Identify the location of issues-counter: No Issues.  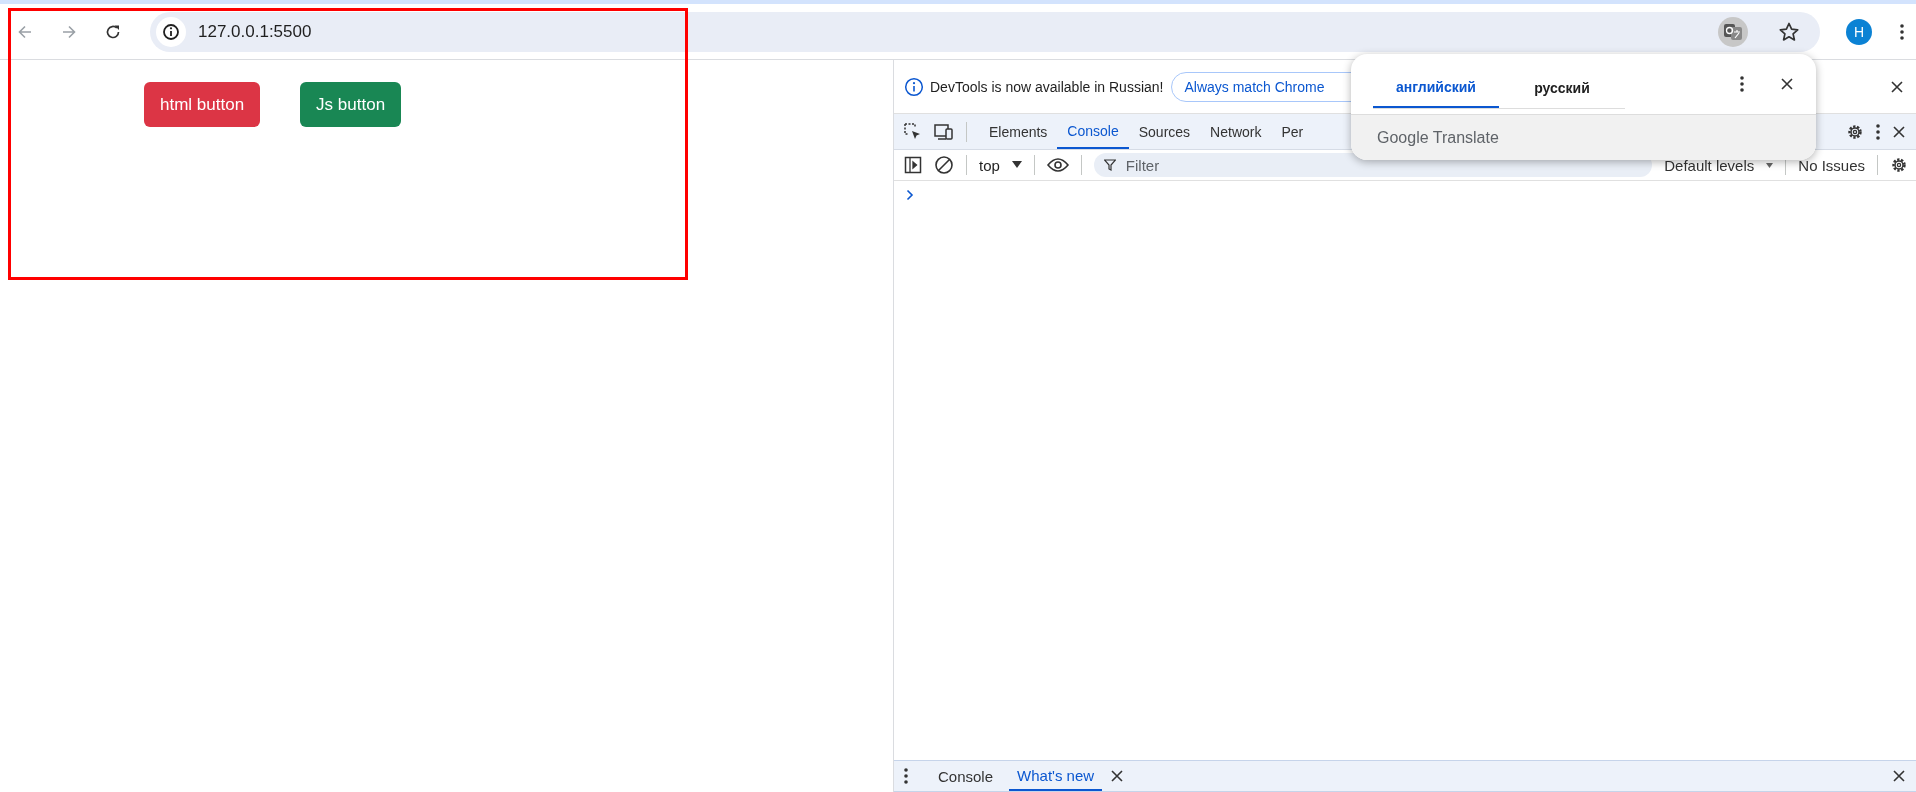
(1831, 165).